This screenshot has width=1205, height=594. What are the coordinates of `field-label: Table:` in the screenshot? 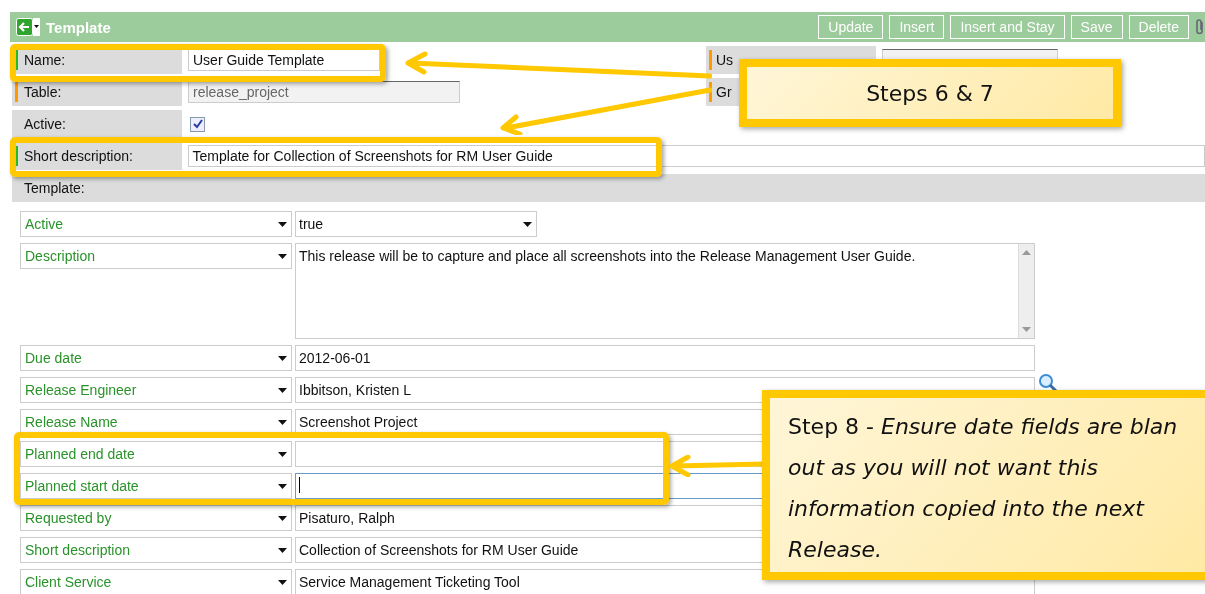 It's located at (42, 92).